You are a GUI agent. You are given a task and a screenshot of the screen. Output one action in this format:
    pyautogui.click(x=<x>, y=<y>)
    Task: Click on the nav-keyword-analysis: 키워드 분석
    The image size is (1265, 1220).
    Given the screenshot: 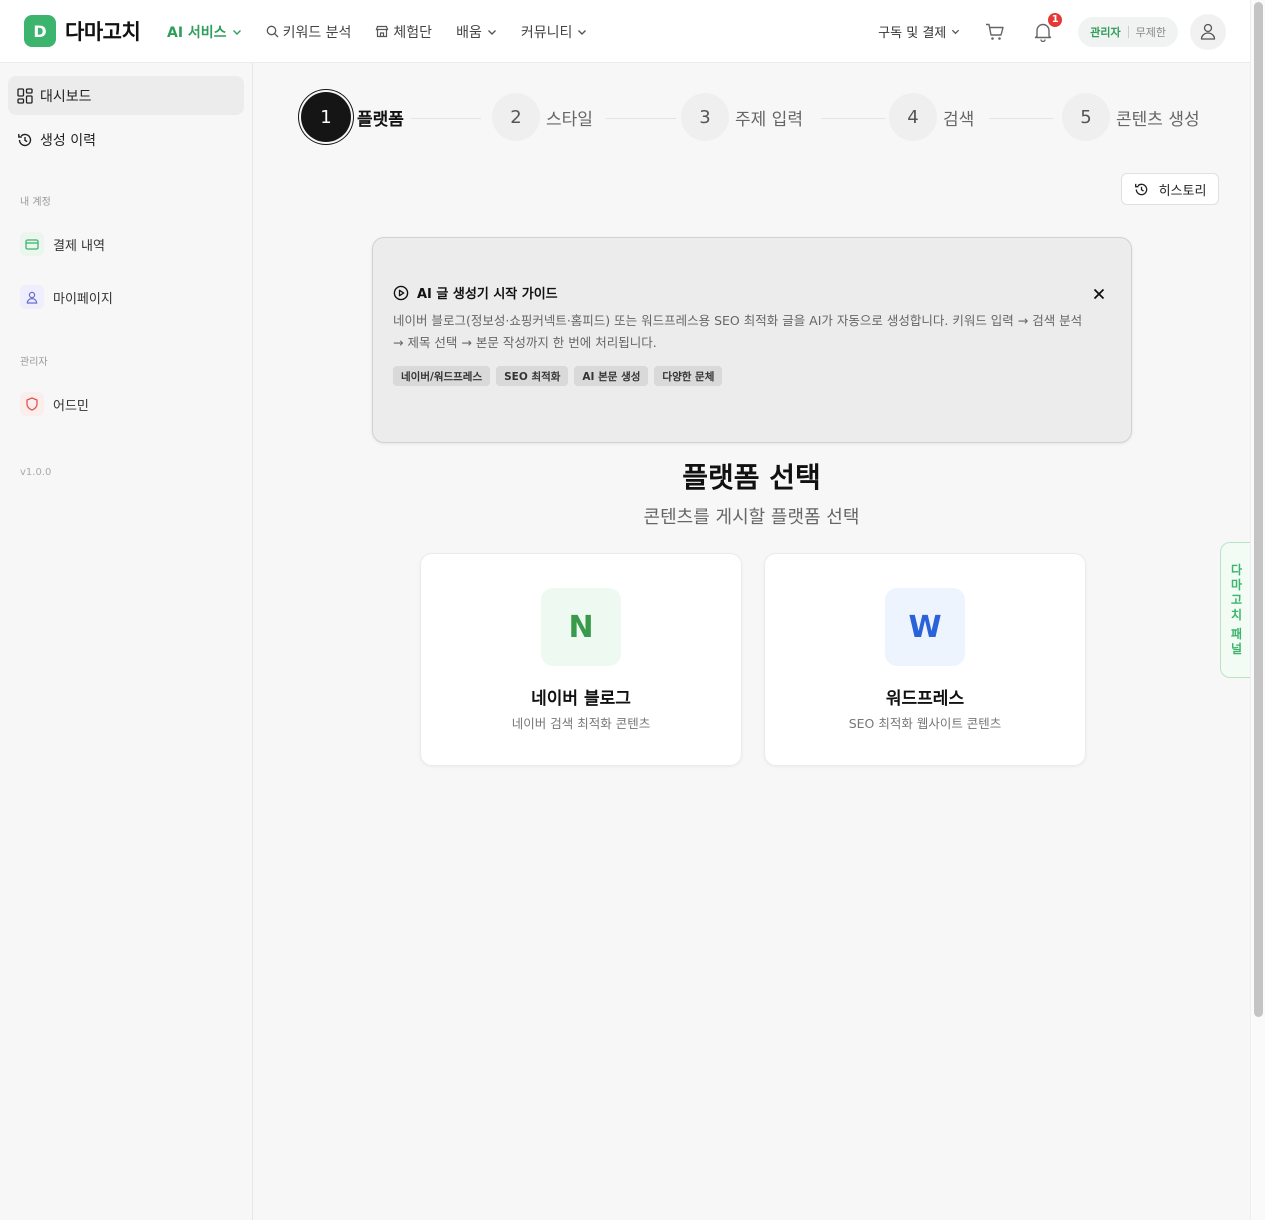 What is the action you would take?
    pyautogui.click(x=309, y=32)
    